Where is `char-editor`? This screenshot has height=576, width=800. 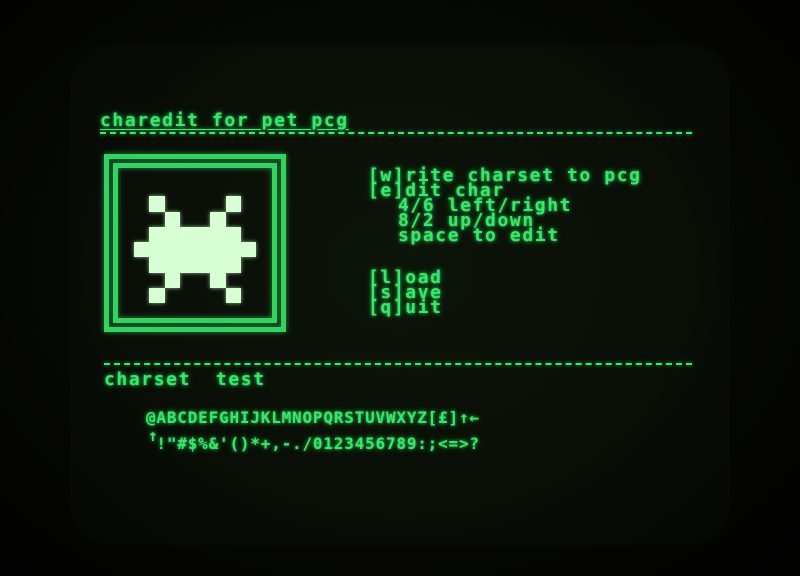
char-editor is located at coordinates (195, 243).